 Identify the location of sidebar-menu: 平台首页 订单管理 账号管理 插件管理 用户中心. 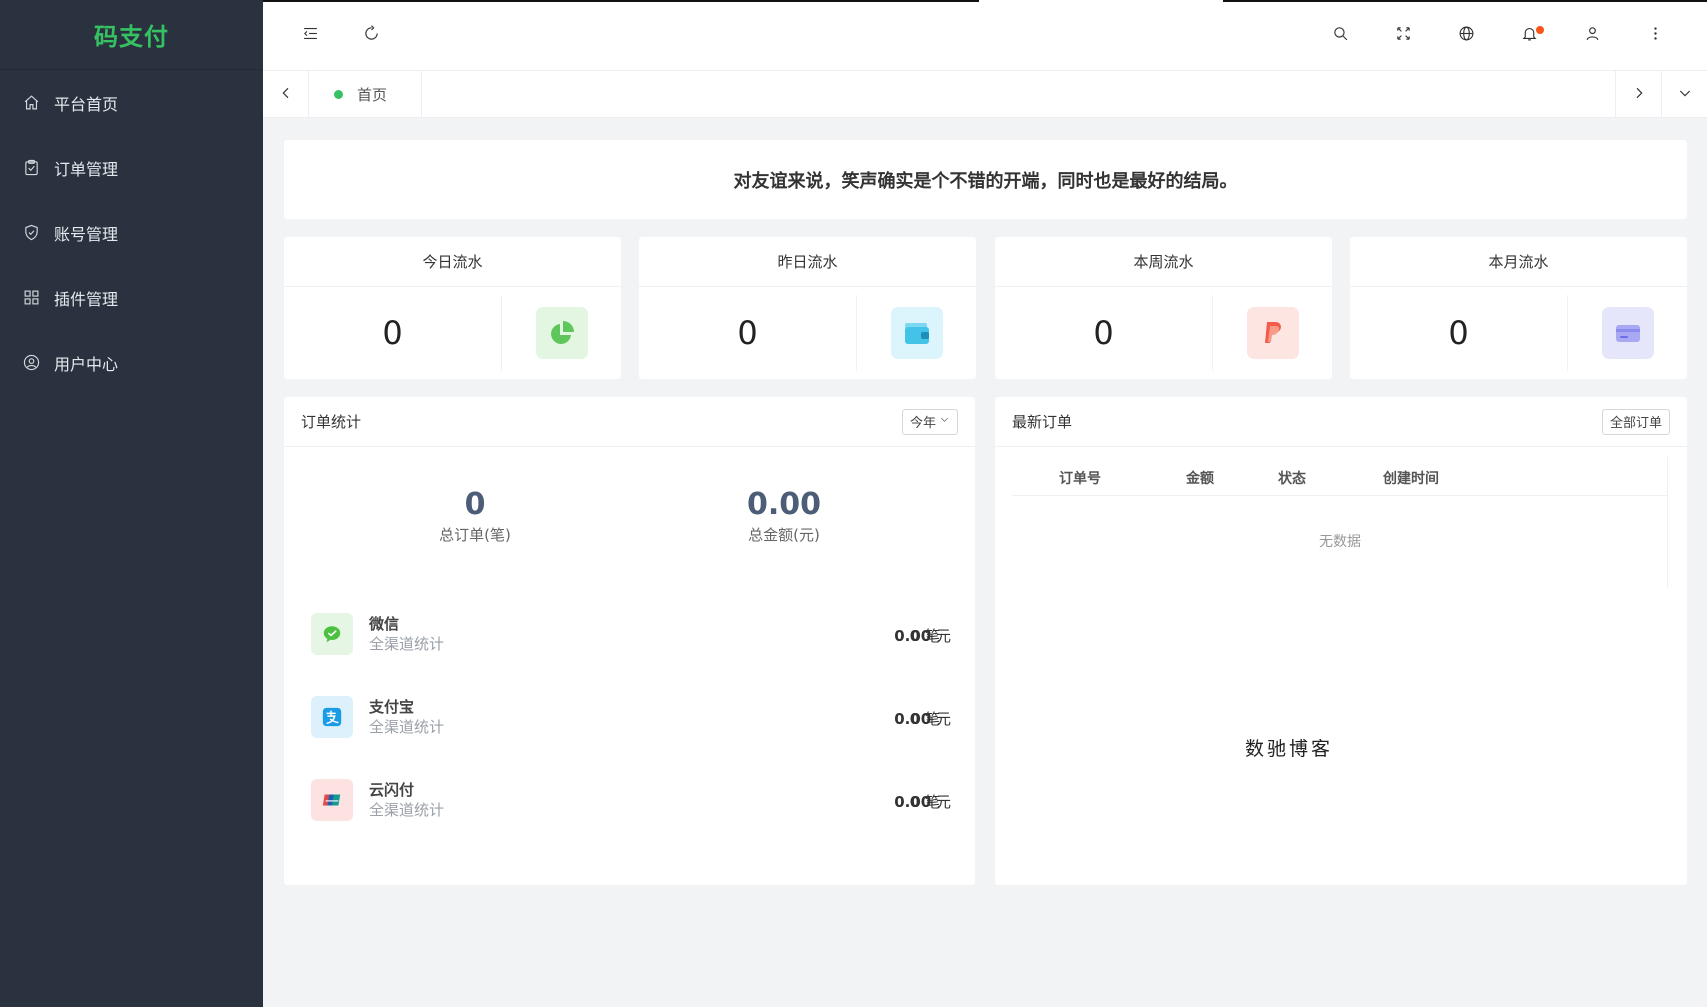
(131, 232).